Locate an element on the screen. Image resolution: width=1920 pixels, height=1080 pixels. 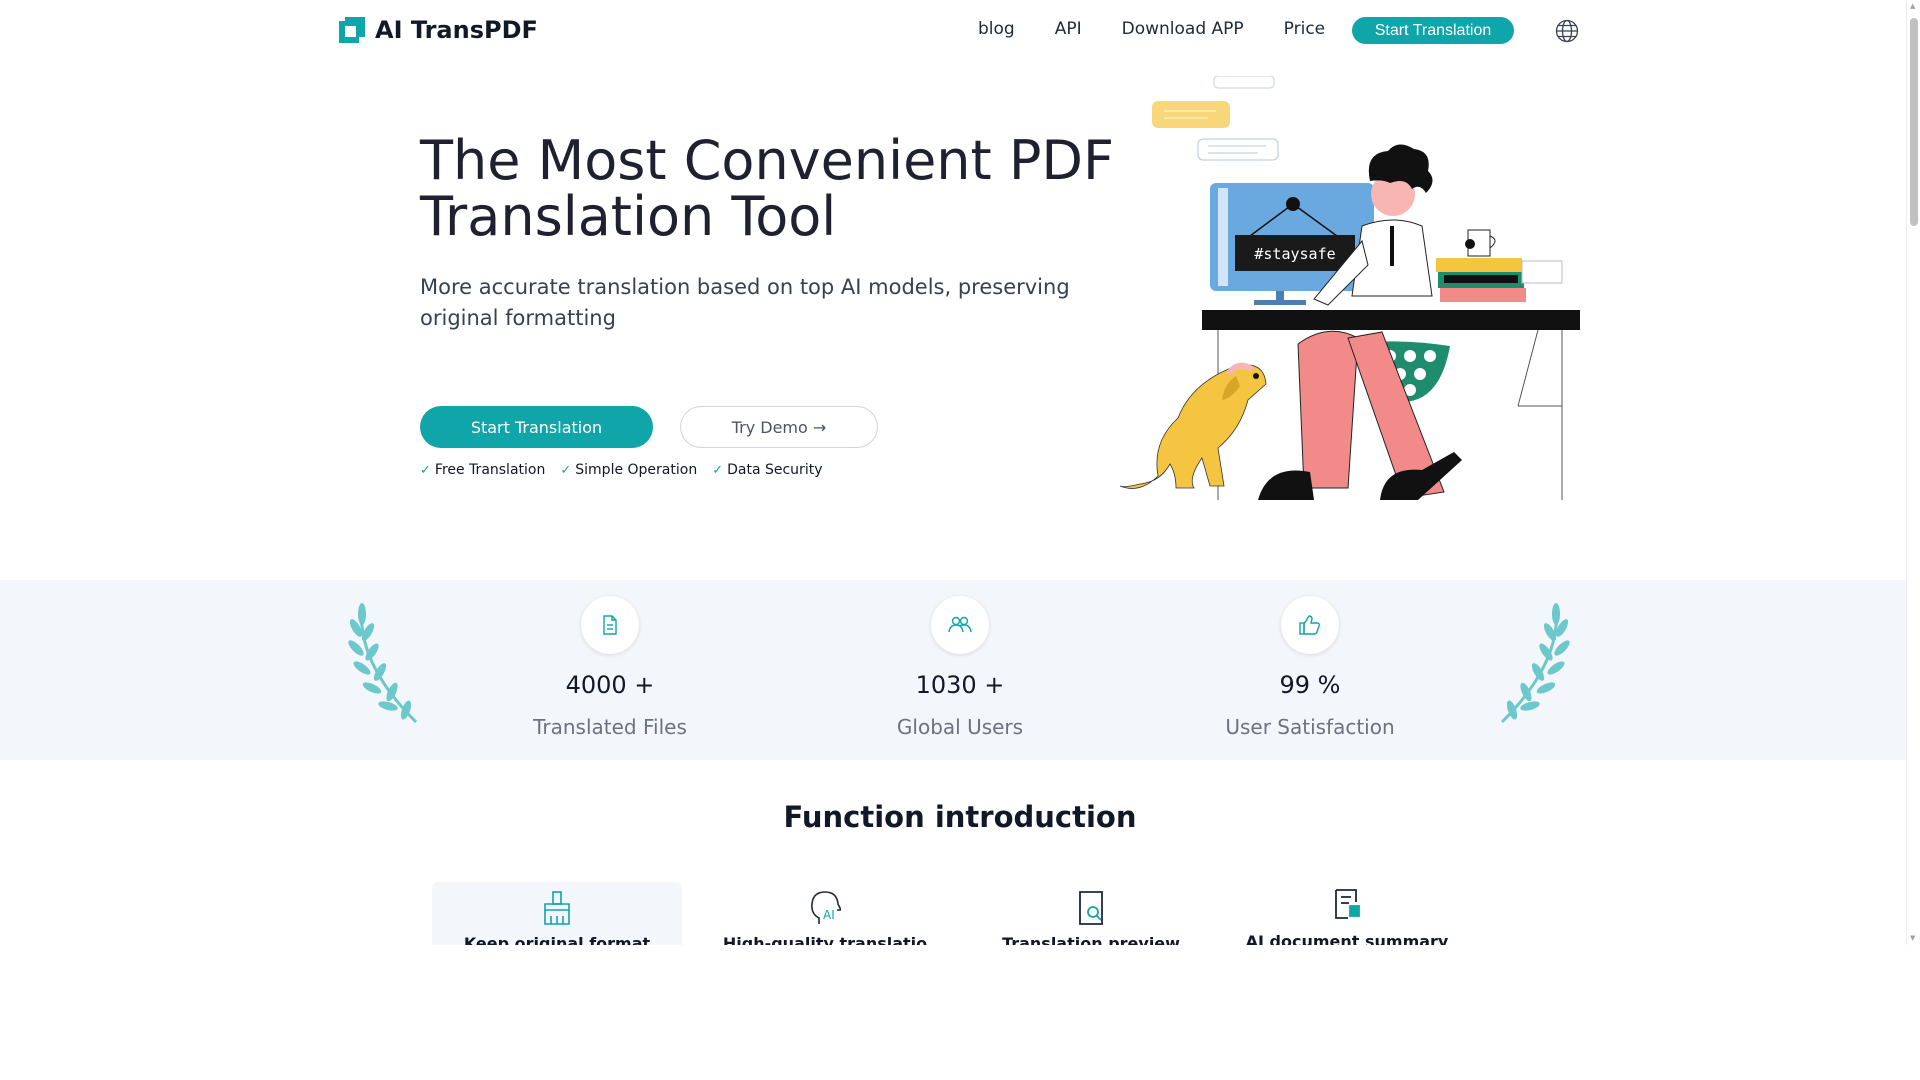
nav-start-translation-button: Start Translation is located at coordinates (1433, 30).